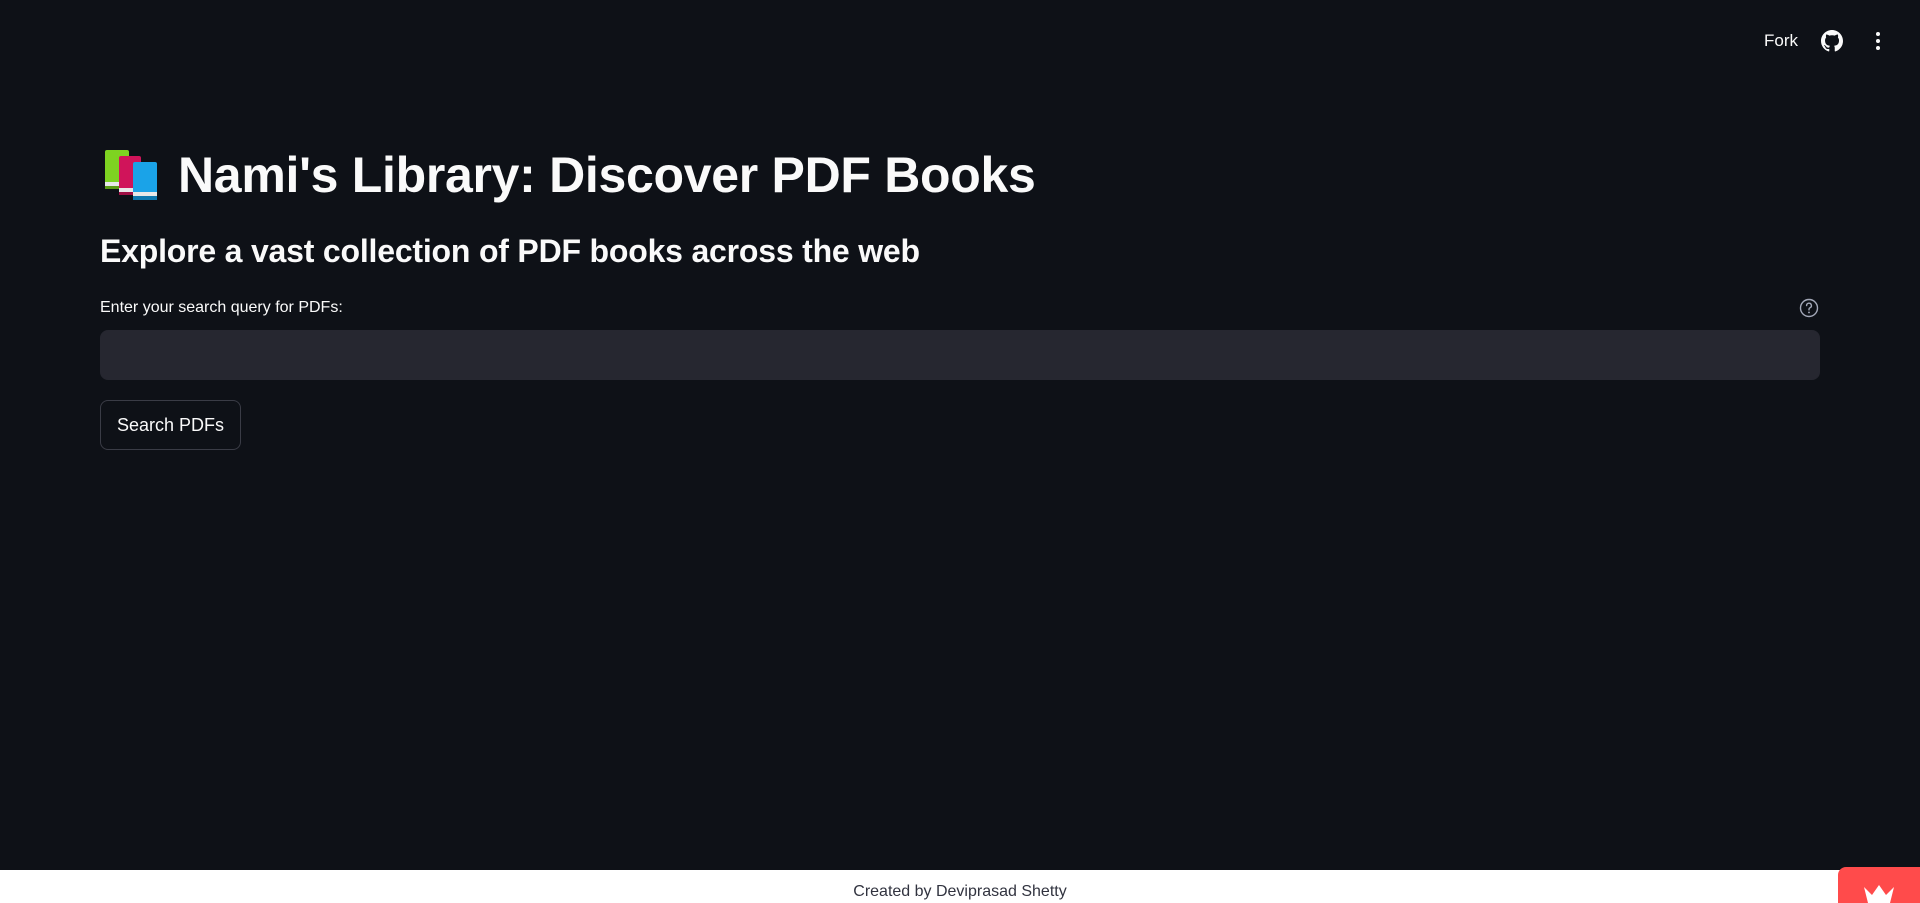  Describe the element at coordinates (1781, 41) in the screenshot. I see `fork-button: Fork` at that location.